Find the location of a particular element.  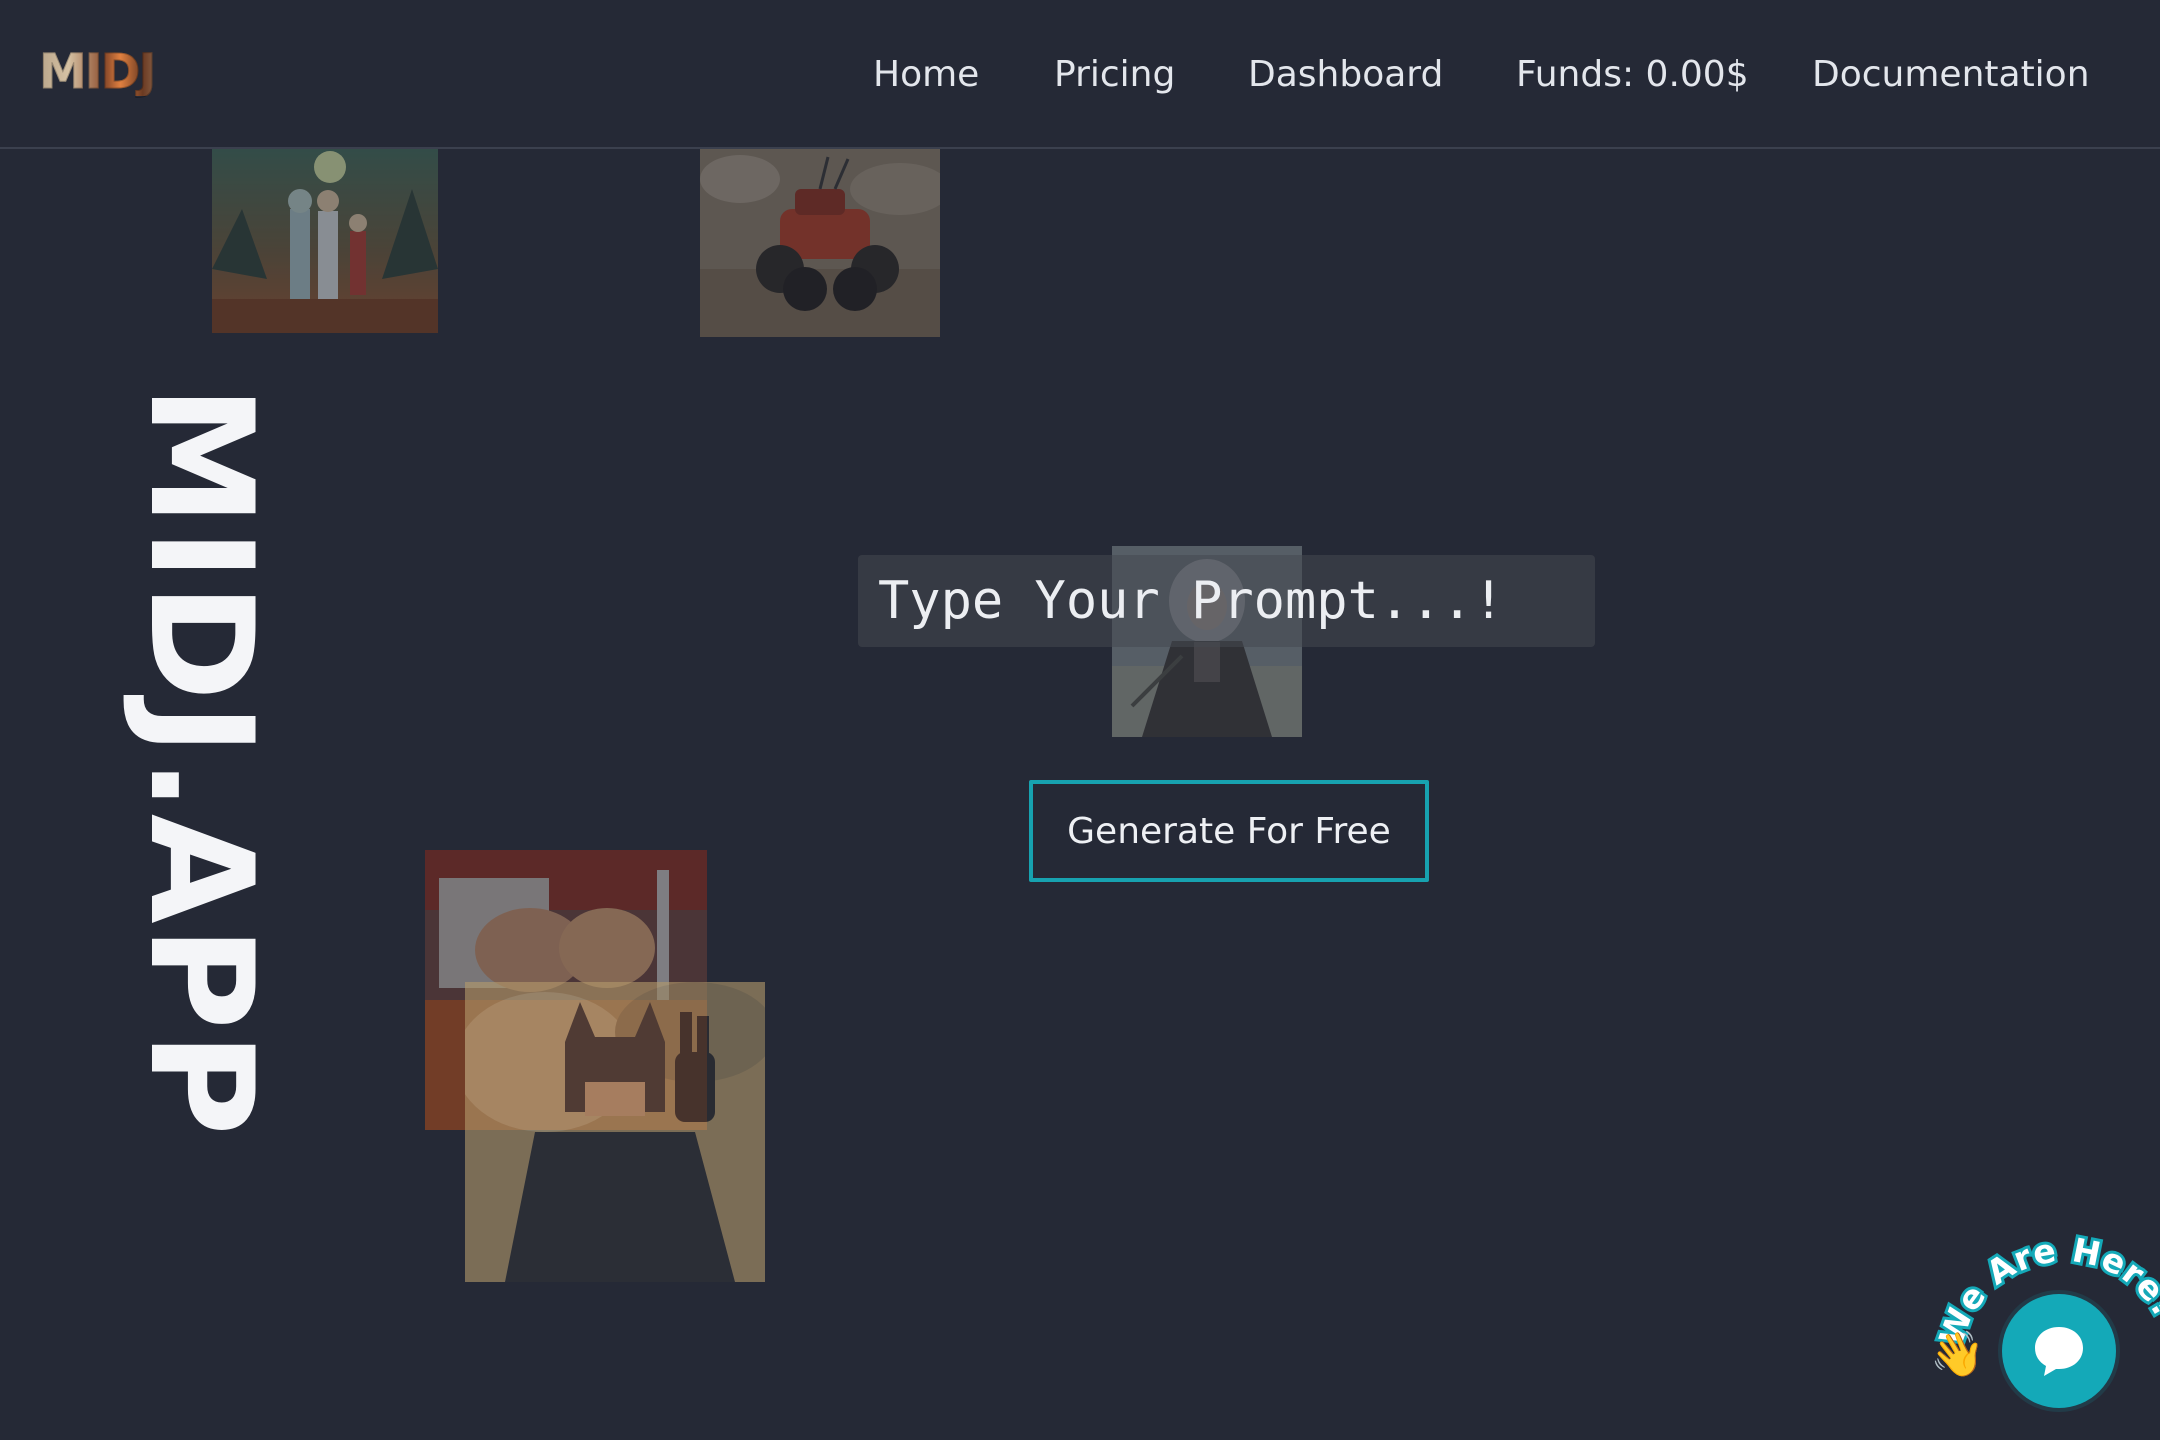

generate-for-free-button: Generate For Free is located at coordinates (1229, 831).